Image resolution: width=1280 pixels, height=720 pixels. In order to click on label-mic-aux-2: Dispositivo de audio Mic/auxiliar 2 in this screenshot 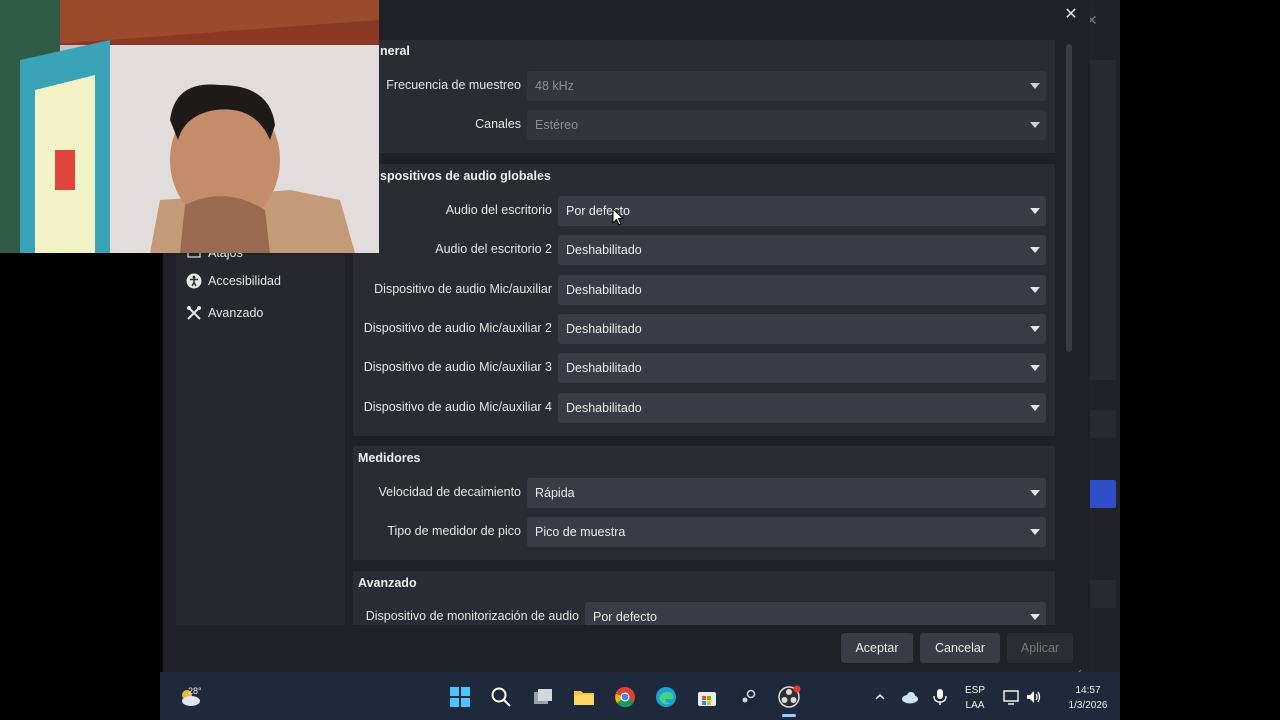, I will do `click(457, 328)`.